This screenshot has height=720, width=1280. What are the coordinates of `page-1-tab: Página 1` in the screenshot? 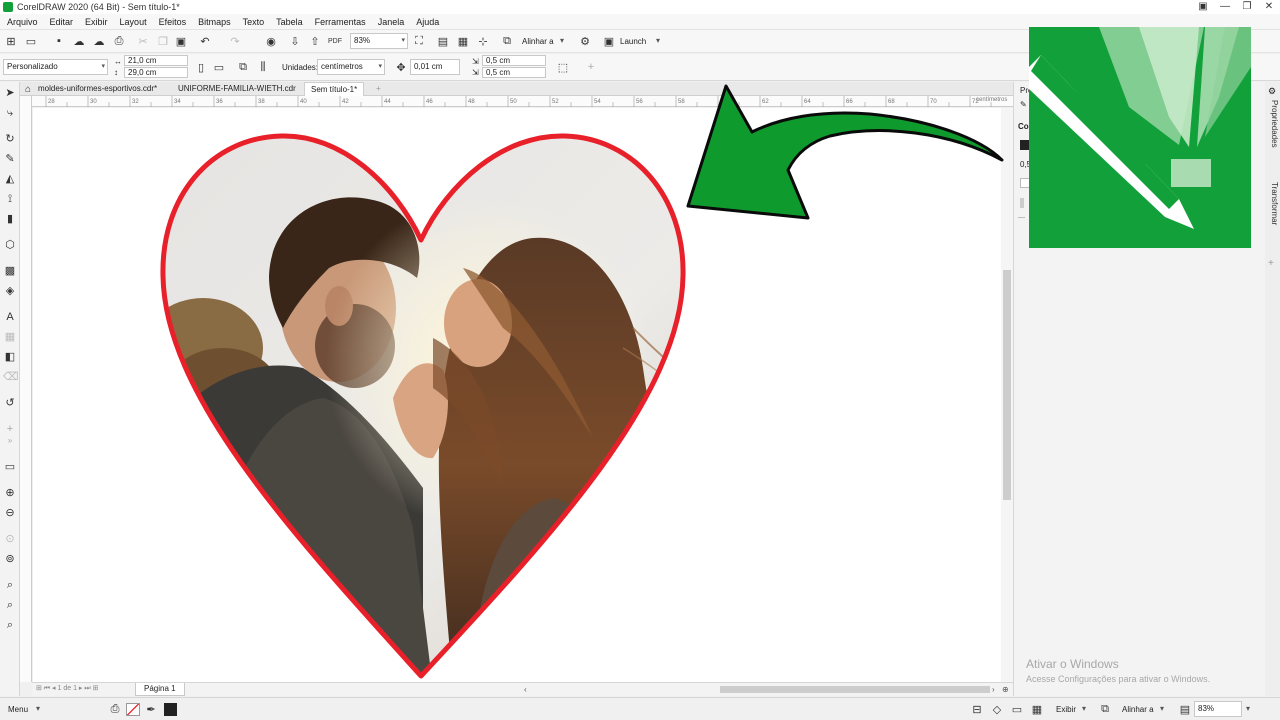 It's located at (160, 689).